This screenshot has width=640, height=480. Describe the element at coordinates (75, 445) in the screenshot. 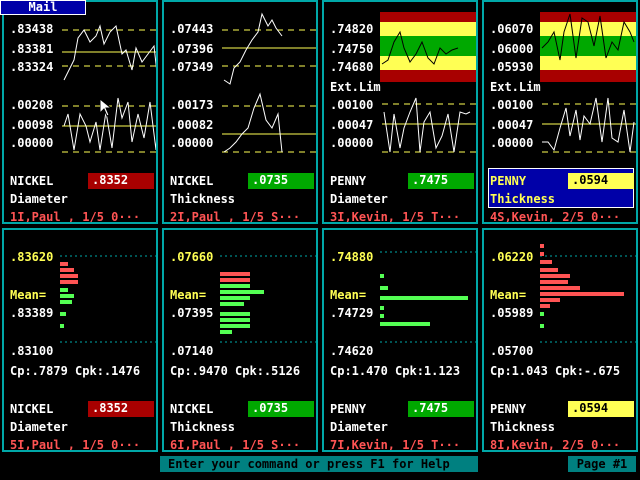

I see `panel-footer: 5I,Paul , 1/5 0···` at that location.